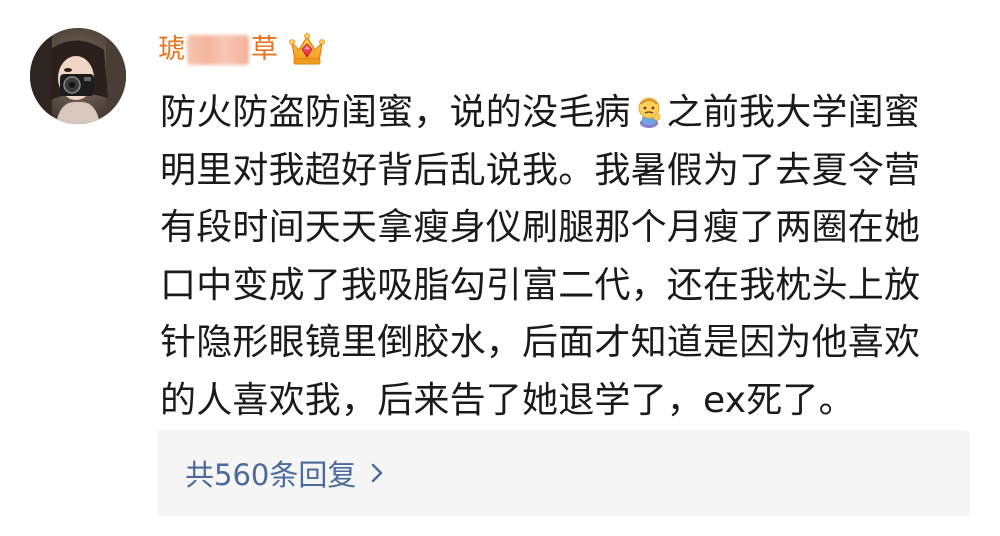 Image resolution: width=1000 pixels, height=536 pixels. Describe the element at coordinates (649, 112) in the screenshot. I see `thinking-doll-emoji-icon` at that location.